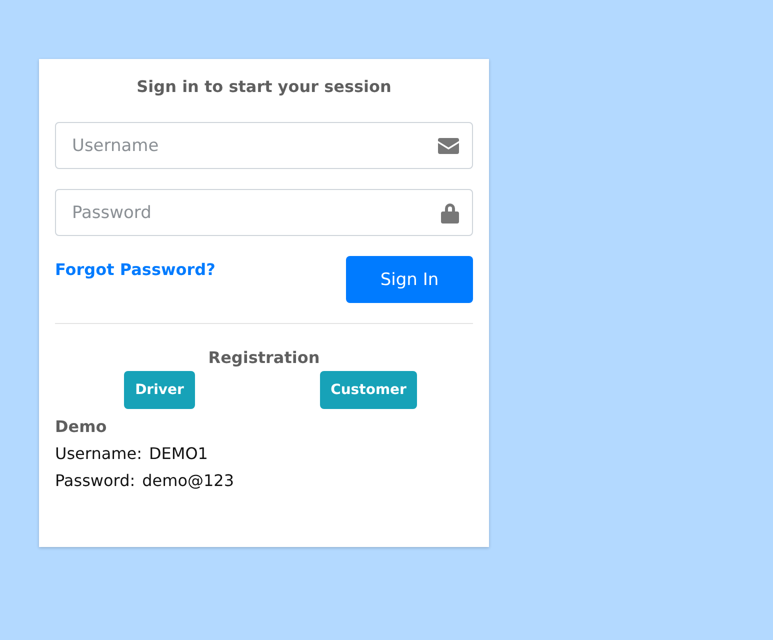 Image resolution: width=773 pixels, height=640 pixels. I want to click on registration-button: Driver, so click(159, 390).